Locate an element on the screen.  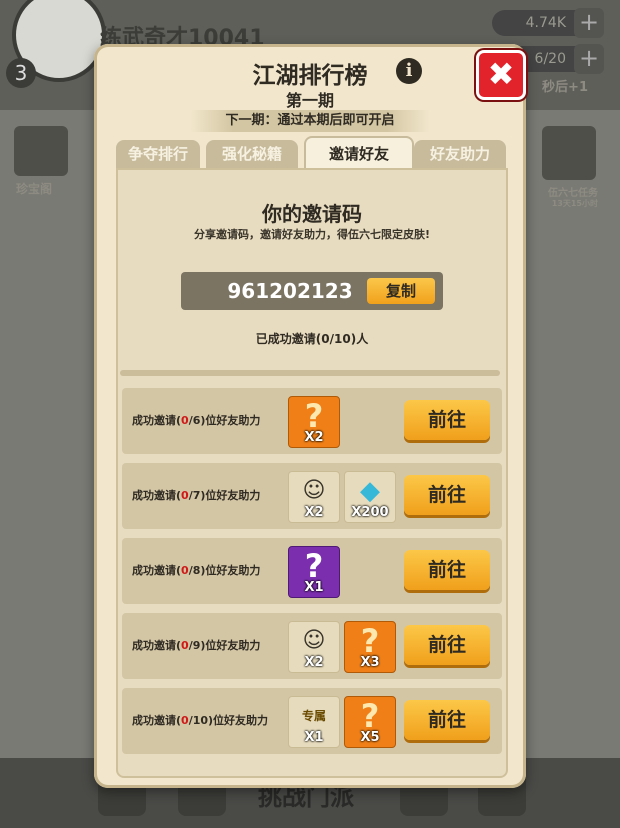
condition-rest: /9)位好友助力 is located at coordinates (224, 645).